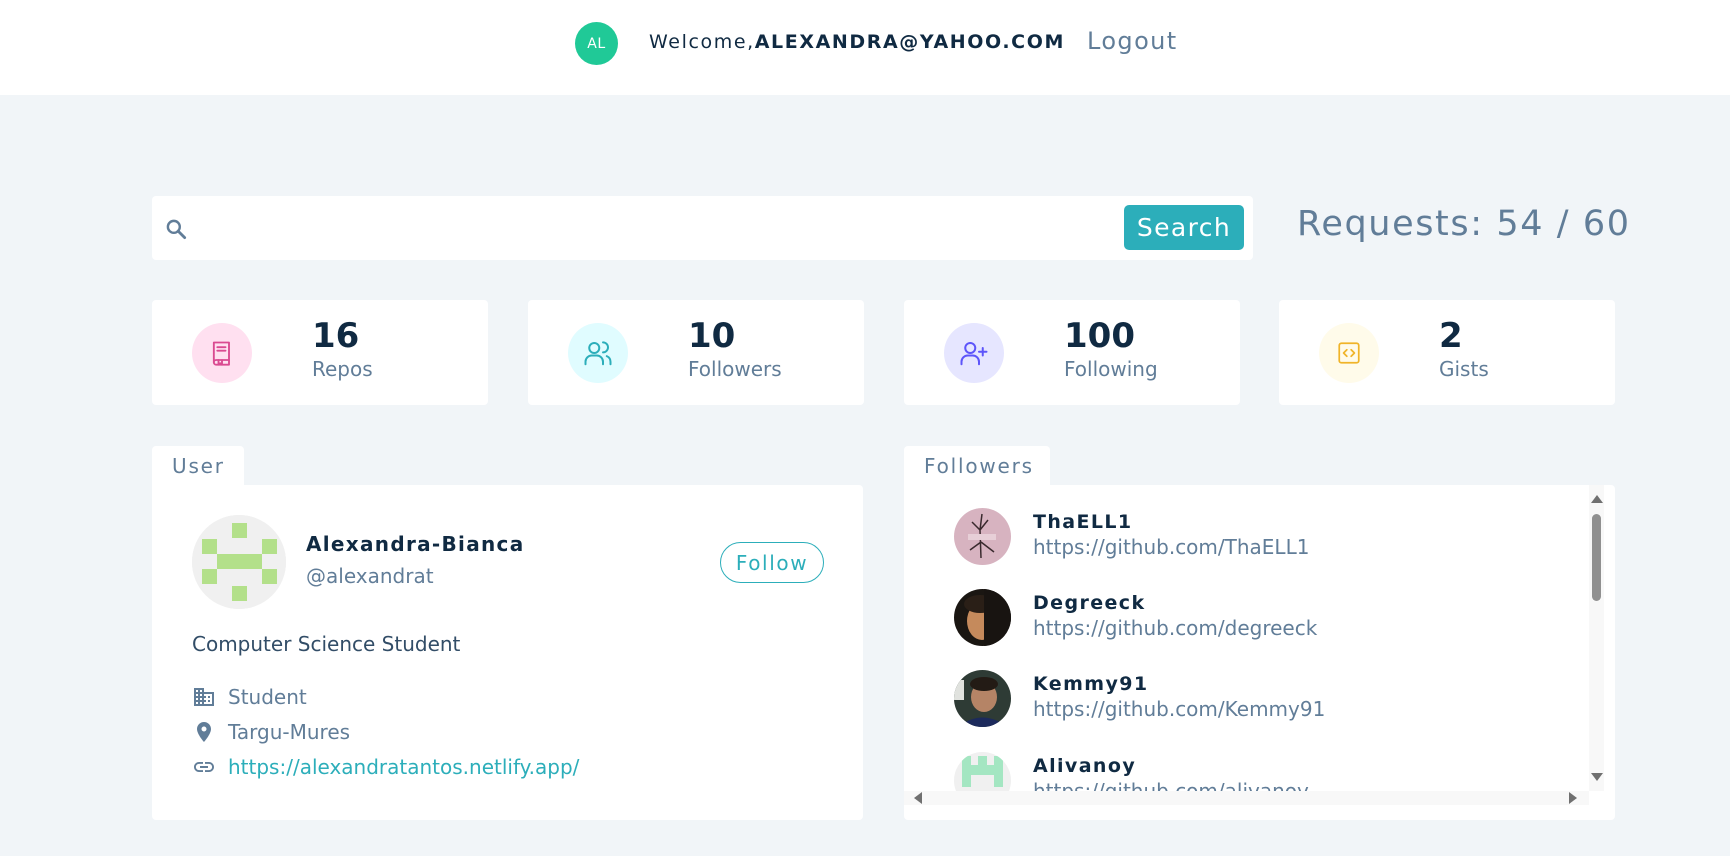 This screenshot has width=1730, height=856. I want to click on stat-label: Gists, so click(1464, 369).